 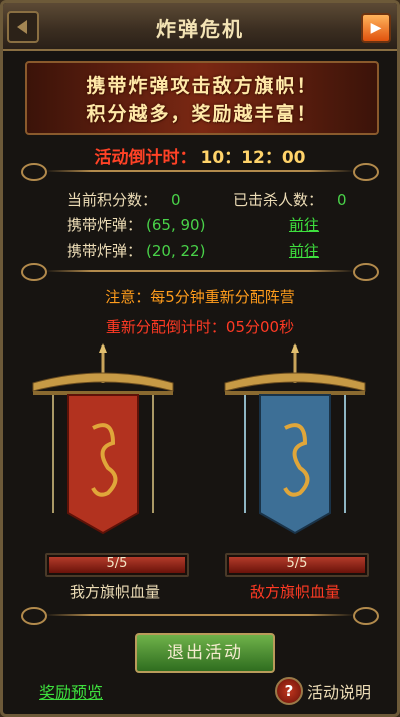 I want to click on reassign-countdown: 重新分配倒计时：05分00秒, so click(x=200, y=326).